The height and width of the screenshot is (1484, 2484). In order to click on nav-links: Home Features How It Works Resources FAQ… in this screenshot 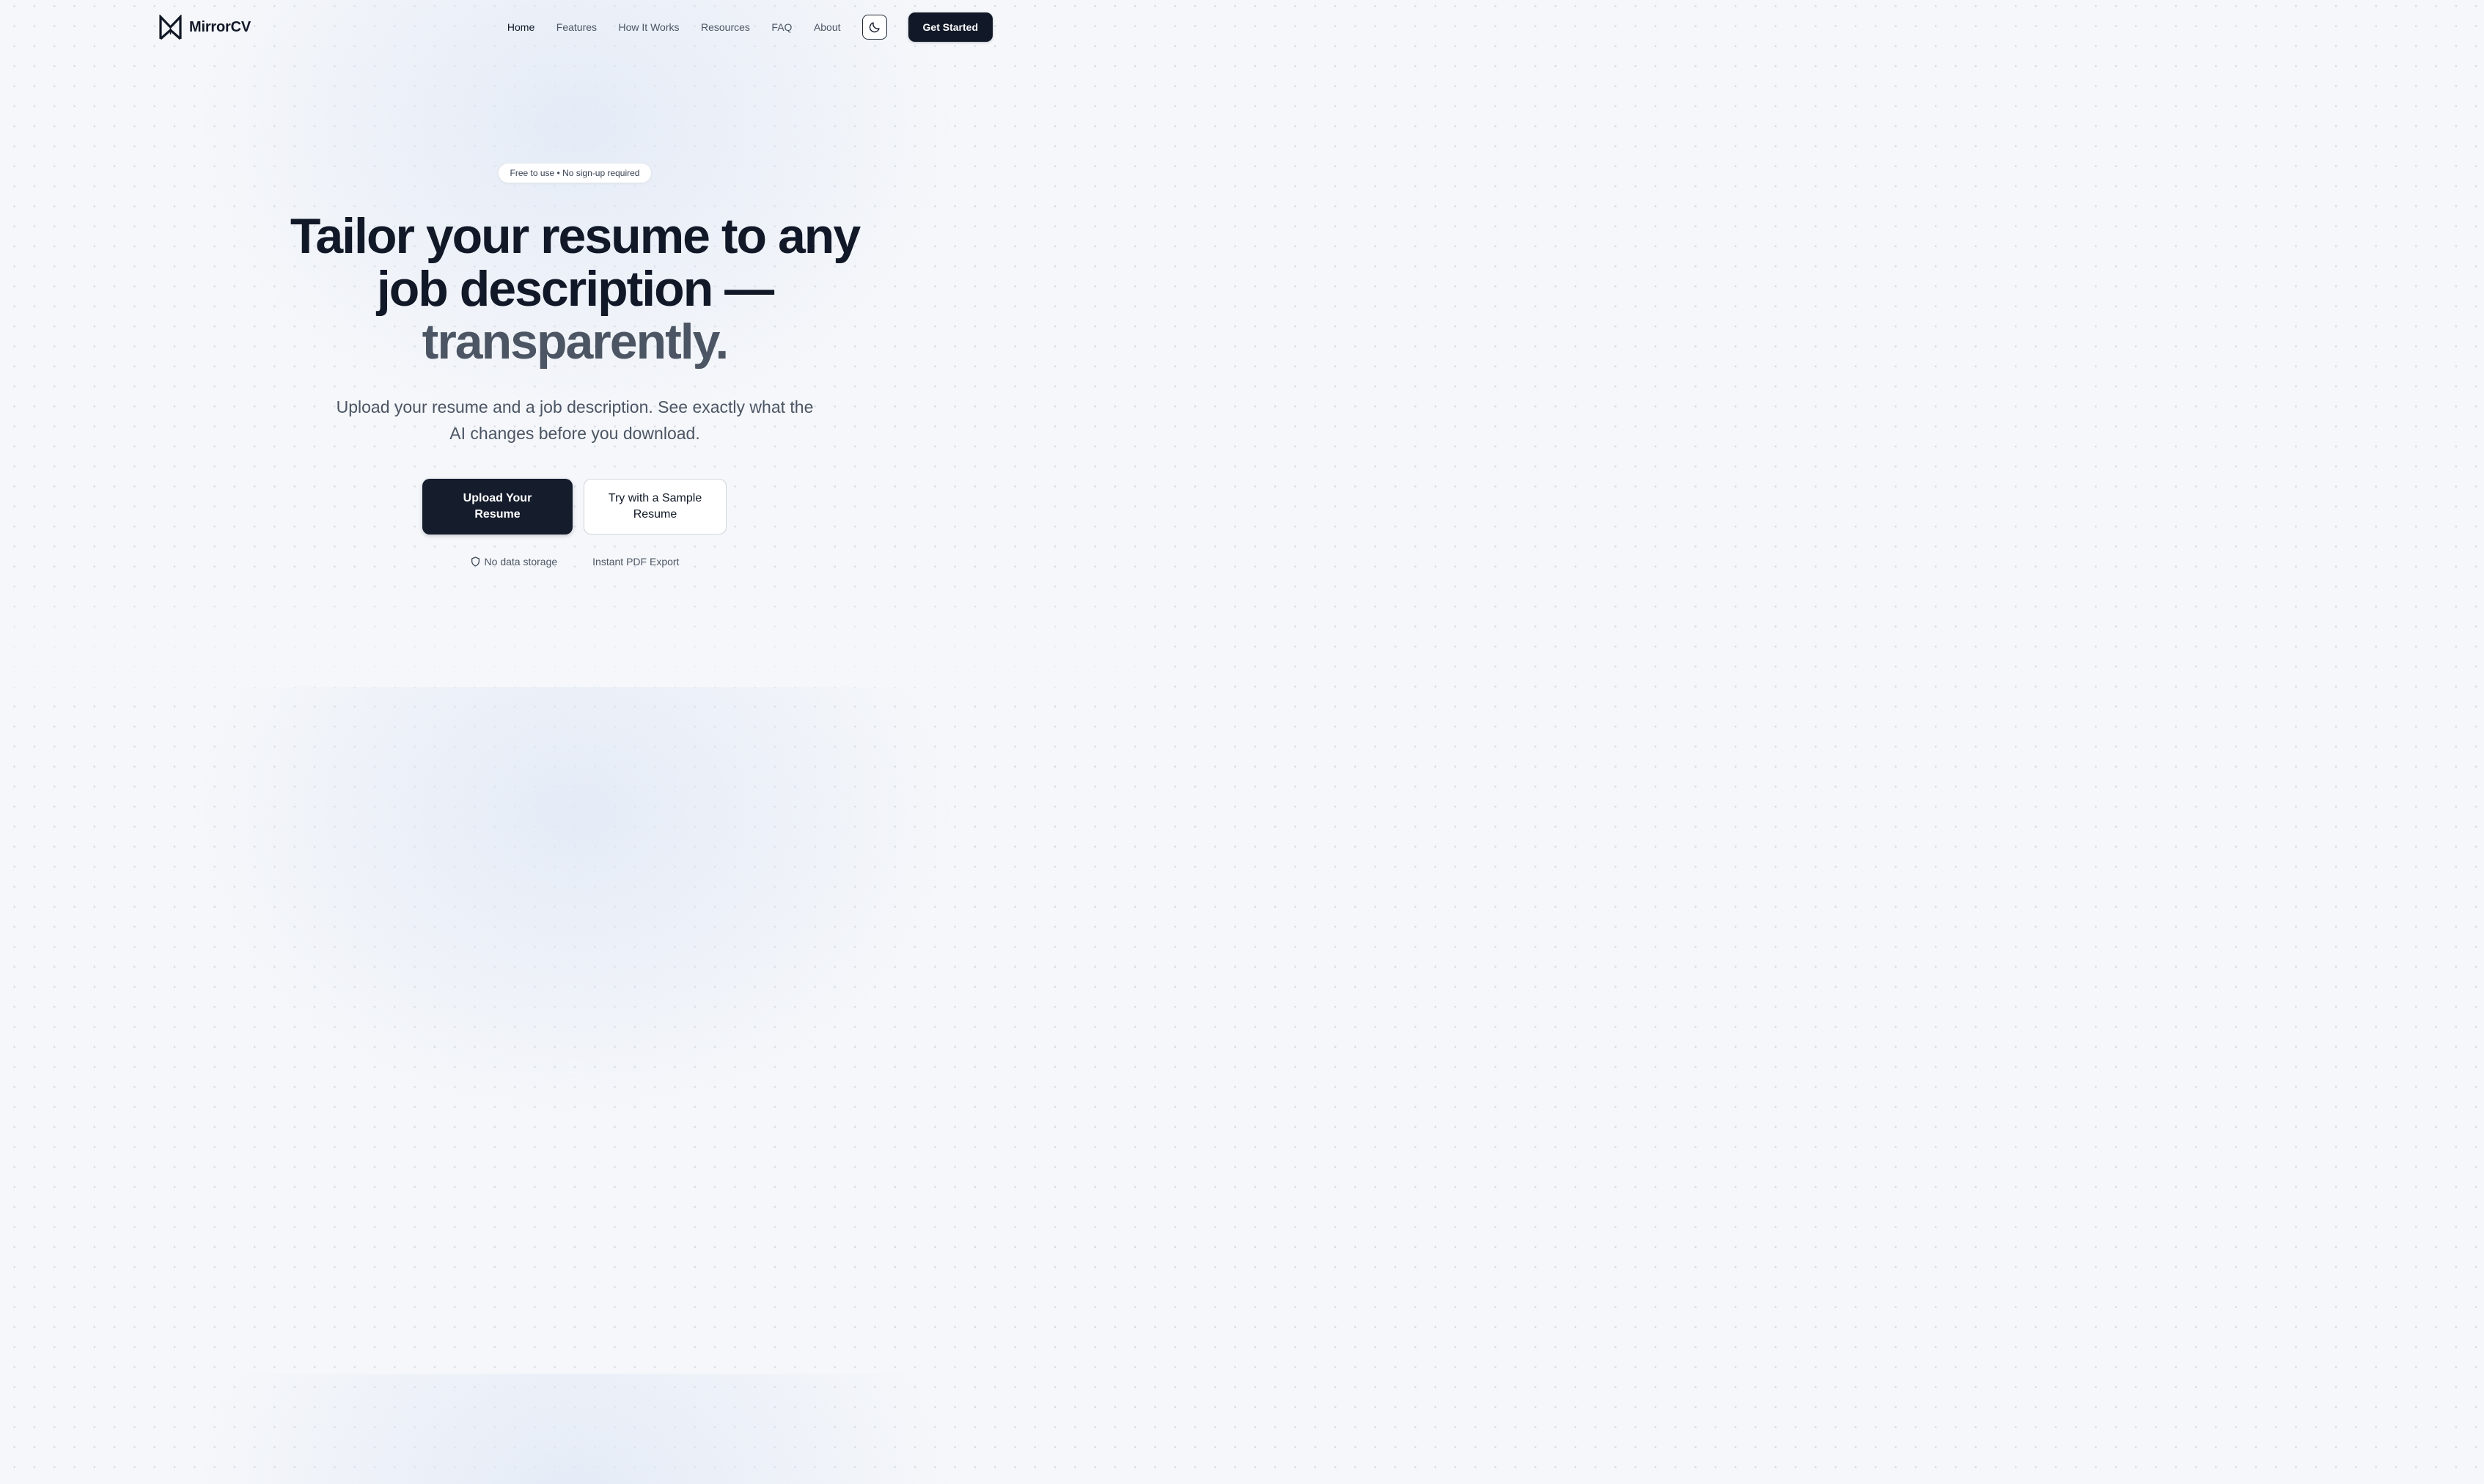, I will do `click(674, 27)`.